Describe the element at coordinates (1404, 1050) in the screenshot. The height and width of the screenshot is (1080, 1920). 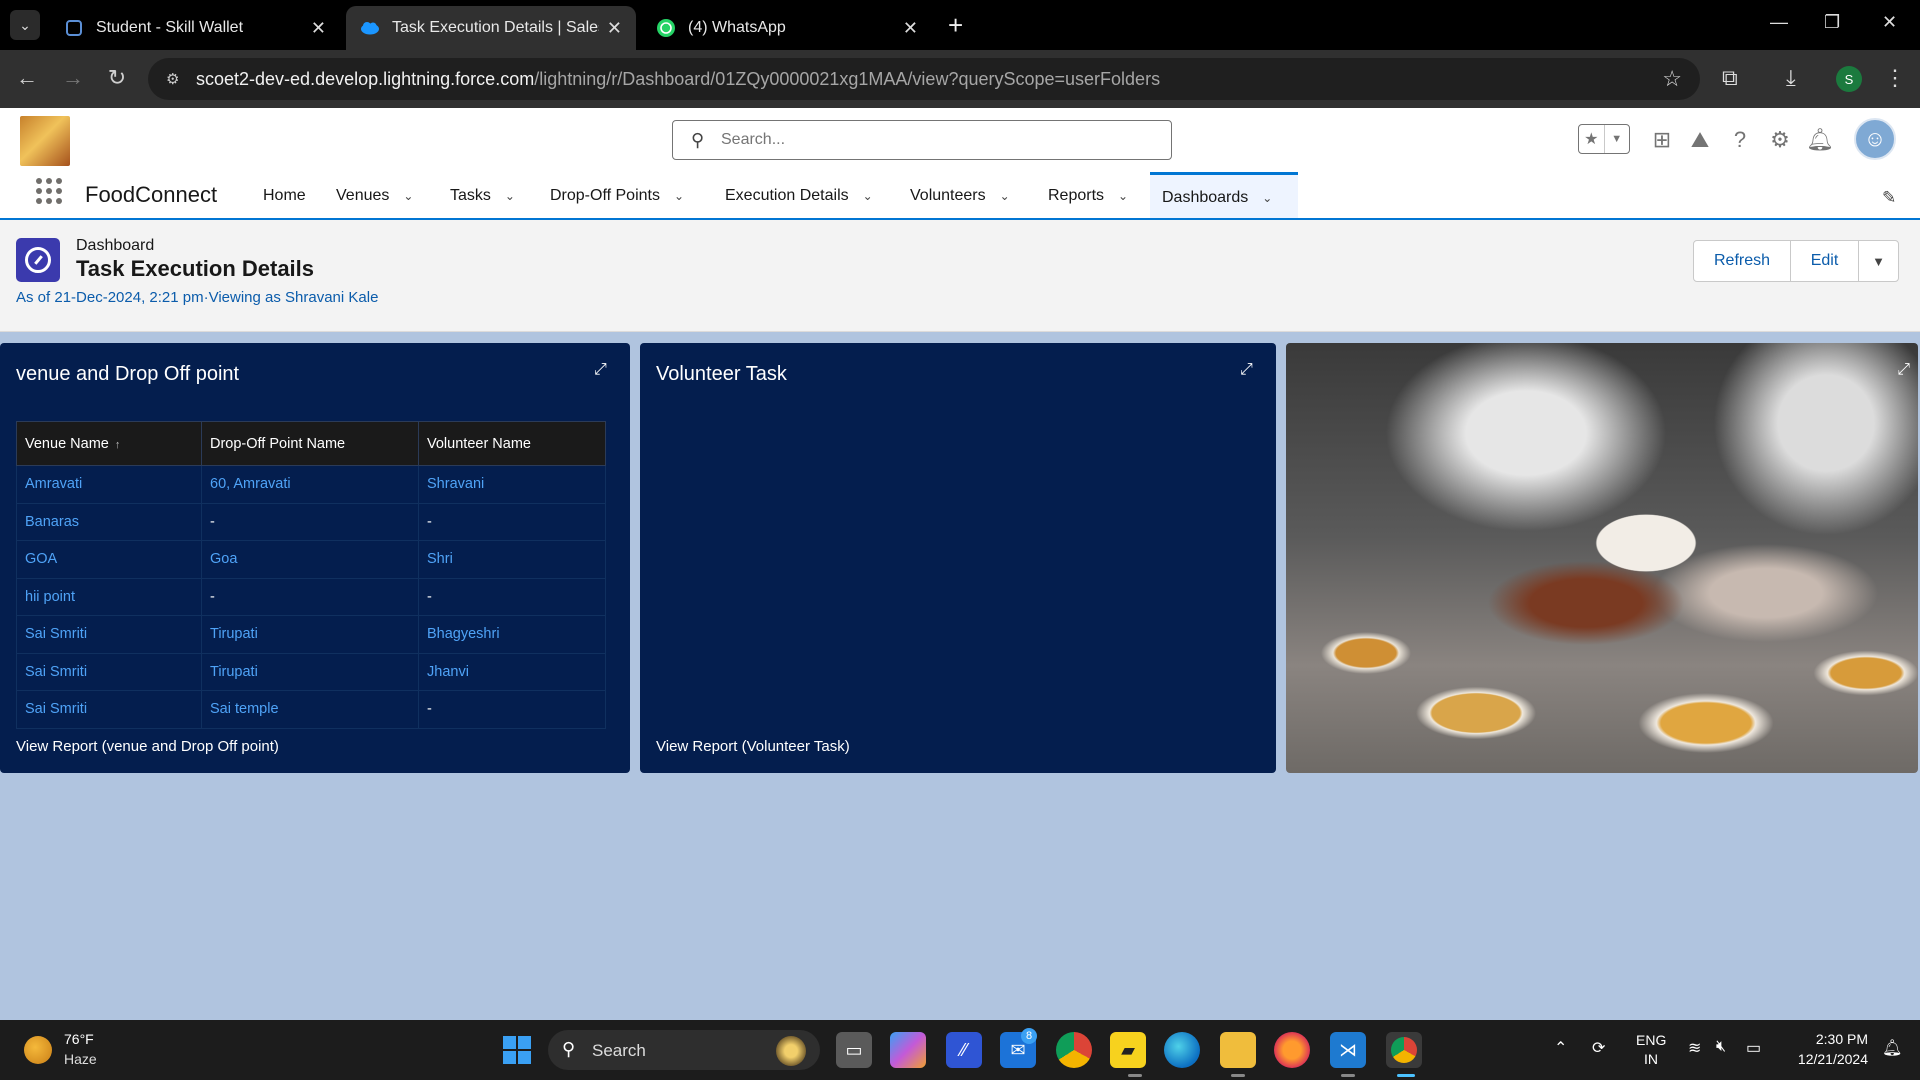
I see `chrome-profile-icon` at that location.